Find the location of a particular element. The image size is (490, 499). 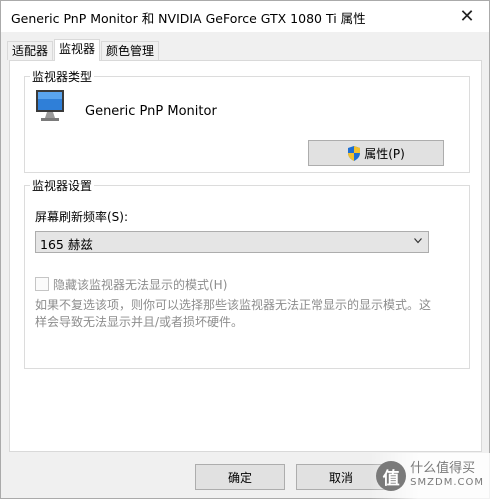

watermark-logo-icon: 值 is located at coordinates (391, 476).